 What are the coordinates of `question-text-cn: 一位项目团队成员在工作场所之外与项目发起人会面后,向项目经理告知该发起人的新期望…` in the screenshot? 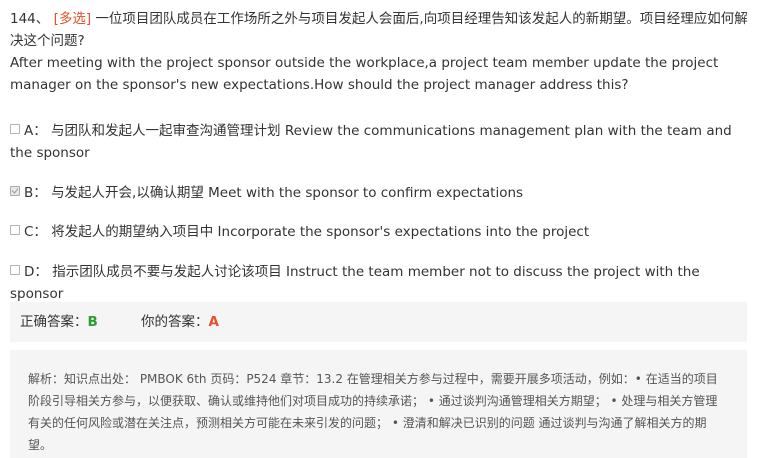 It's located at (379, 30).